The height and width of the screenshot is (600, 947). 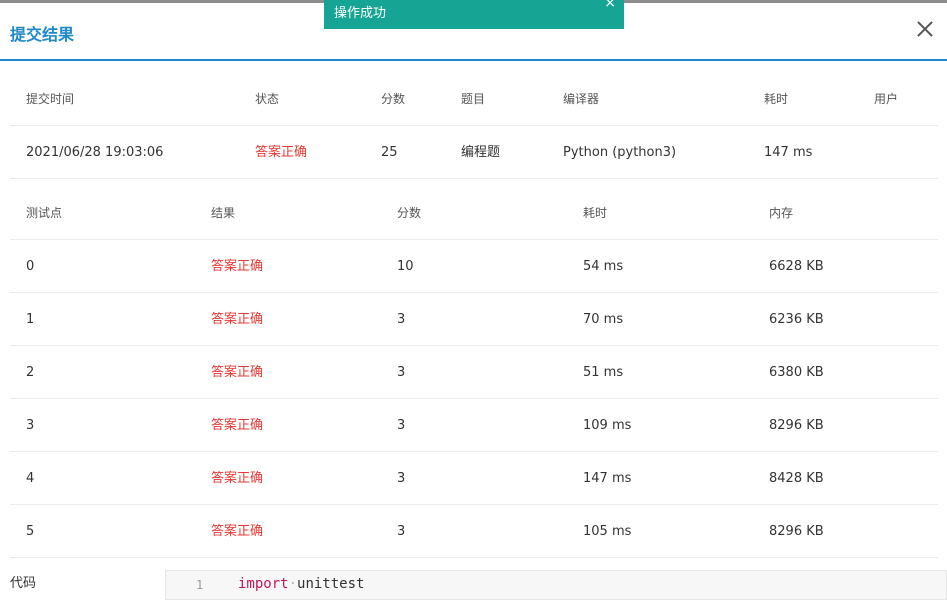 What do you see at coordinates (30, 372) in the screenshot?
I see `testpoint-id: 2` at bounding box center [30, 372].